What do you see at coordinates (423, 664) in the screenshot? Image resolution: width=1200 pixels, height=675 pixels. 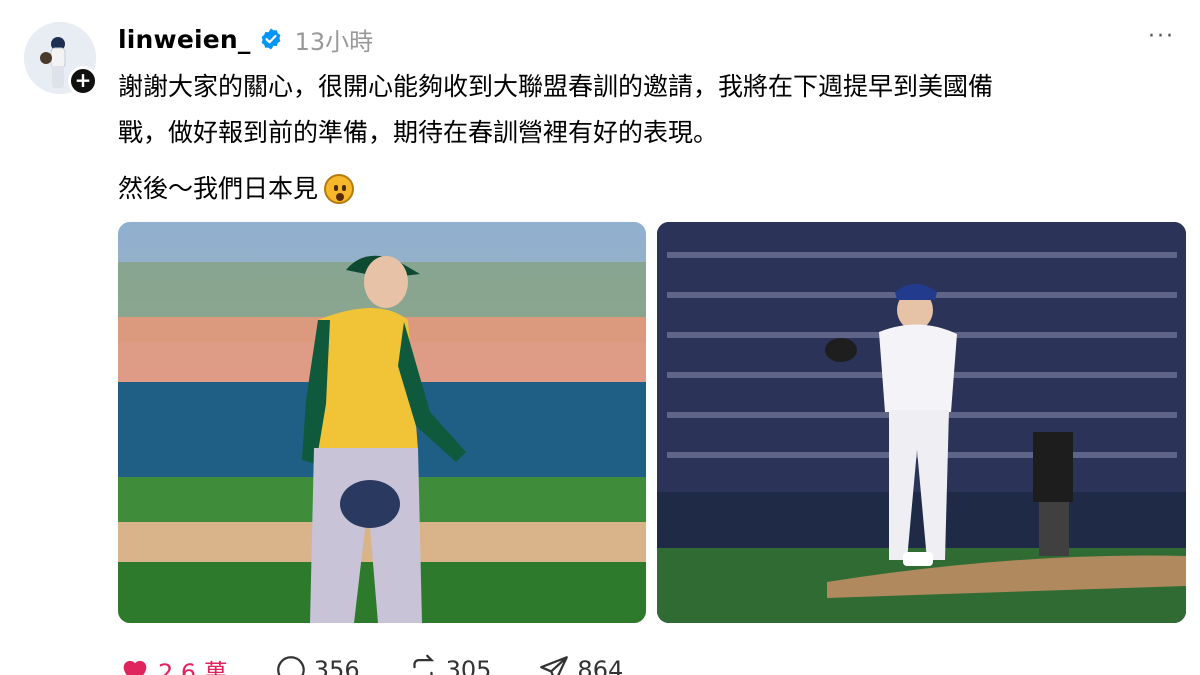 I see `repost-icon` at bounding box center [423, 664].